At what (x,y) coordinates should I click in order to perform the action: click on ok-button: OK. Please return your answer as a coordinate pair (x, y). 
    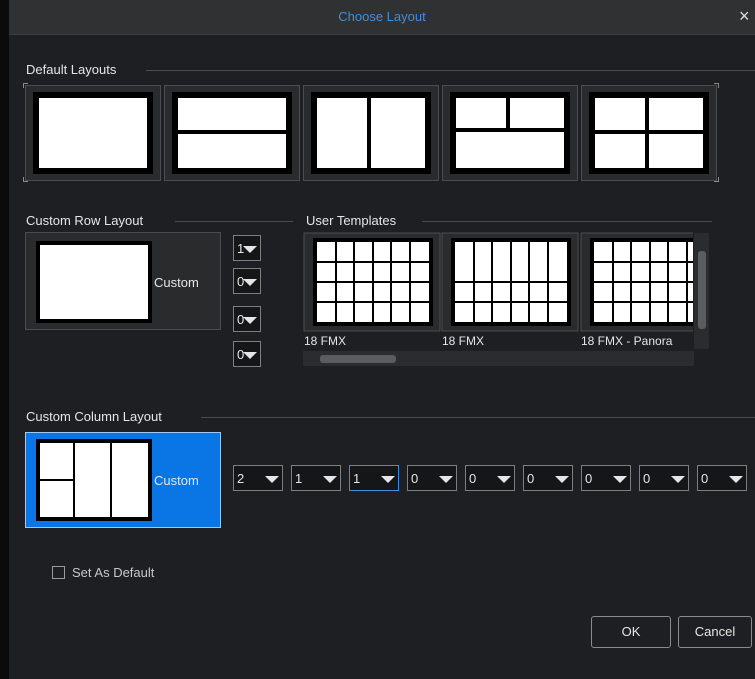
    Looking at the image, I should click on (631, 632).